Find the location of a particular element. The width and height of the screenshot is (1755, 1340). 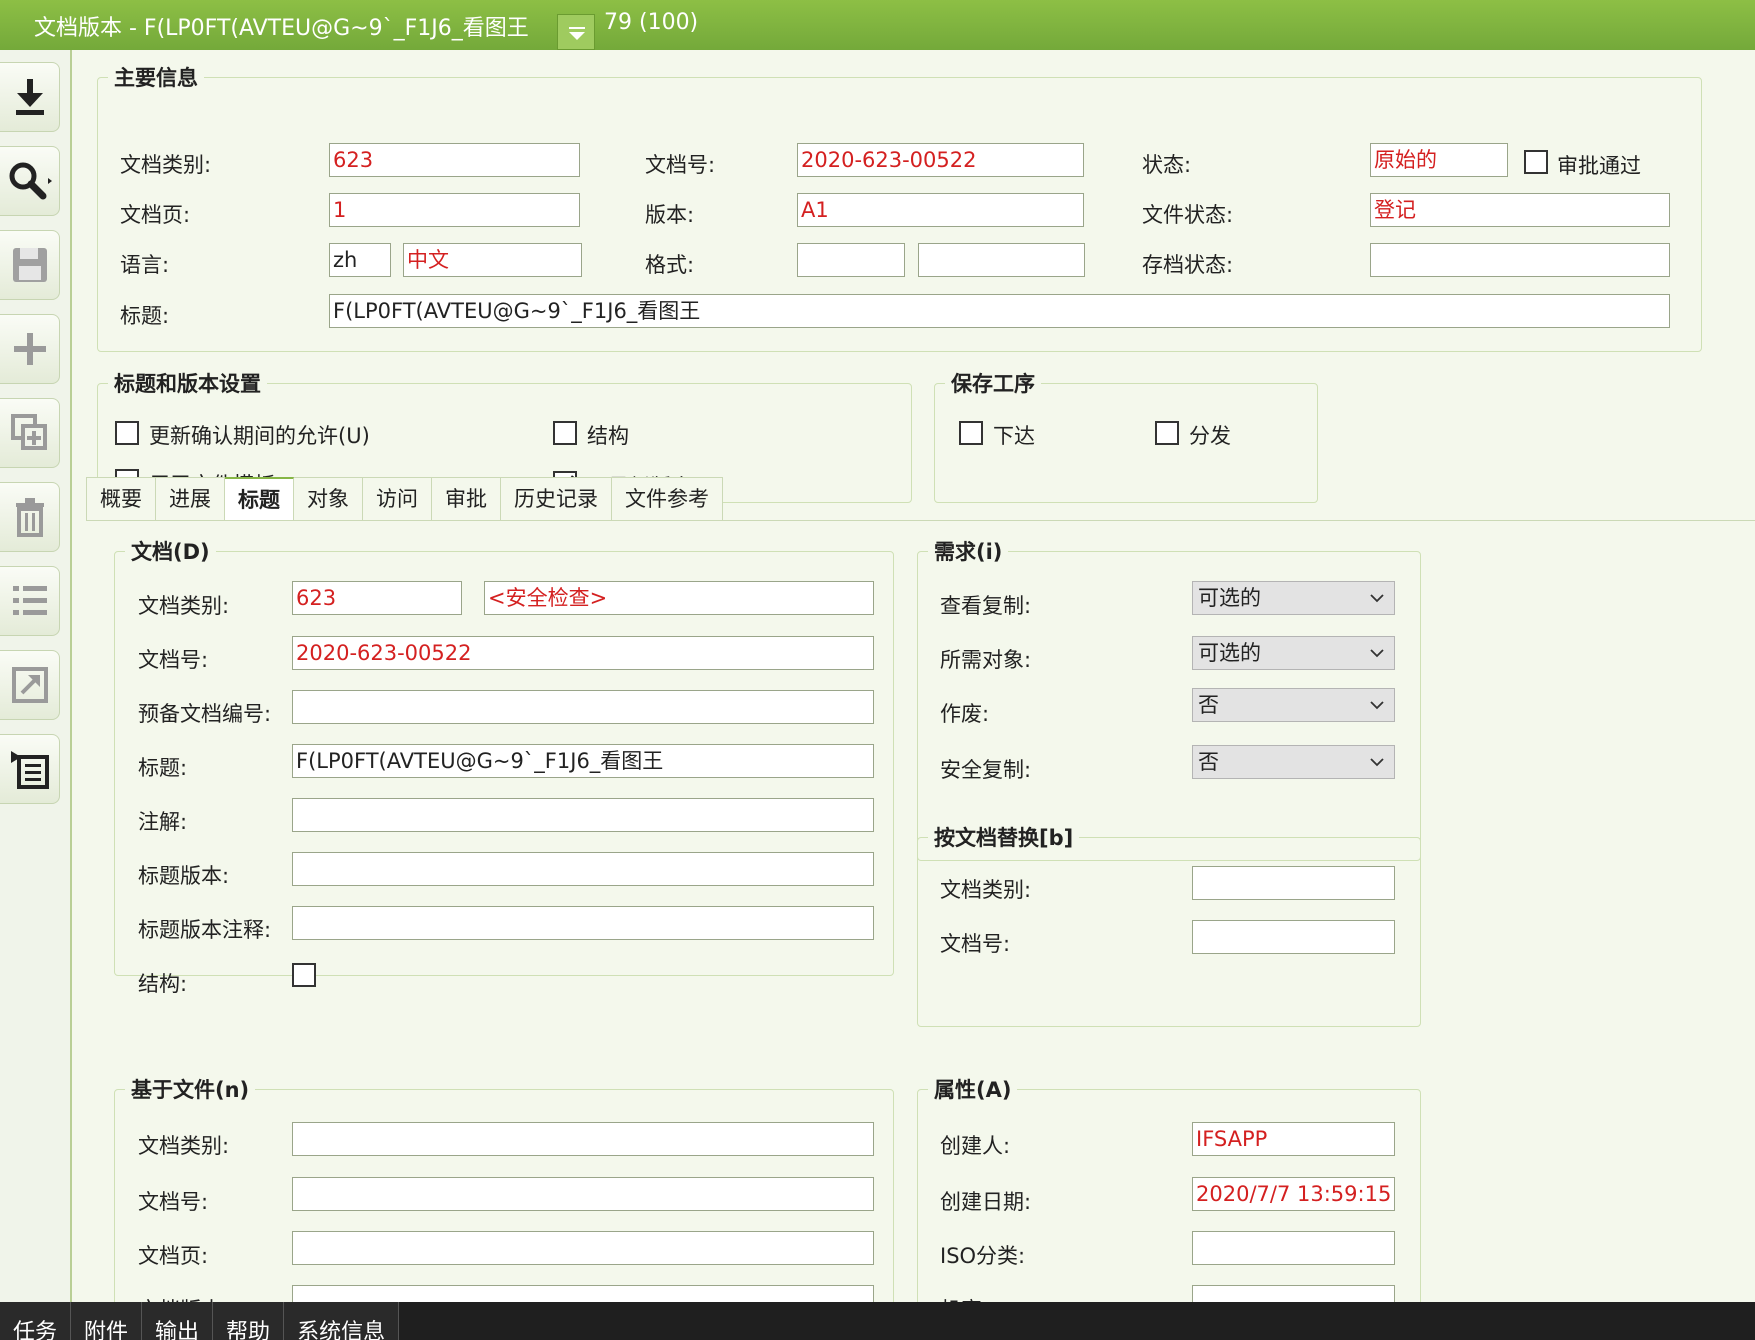

language-code-field: zh is located at coordinates (360, 260).